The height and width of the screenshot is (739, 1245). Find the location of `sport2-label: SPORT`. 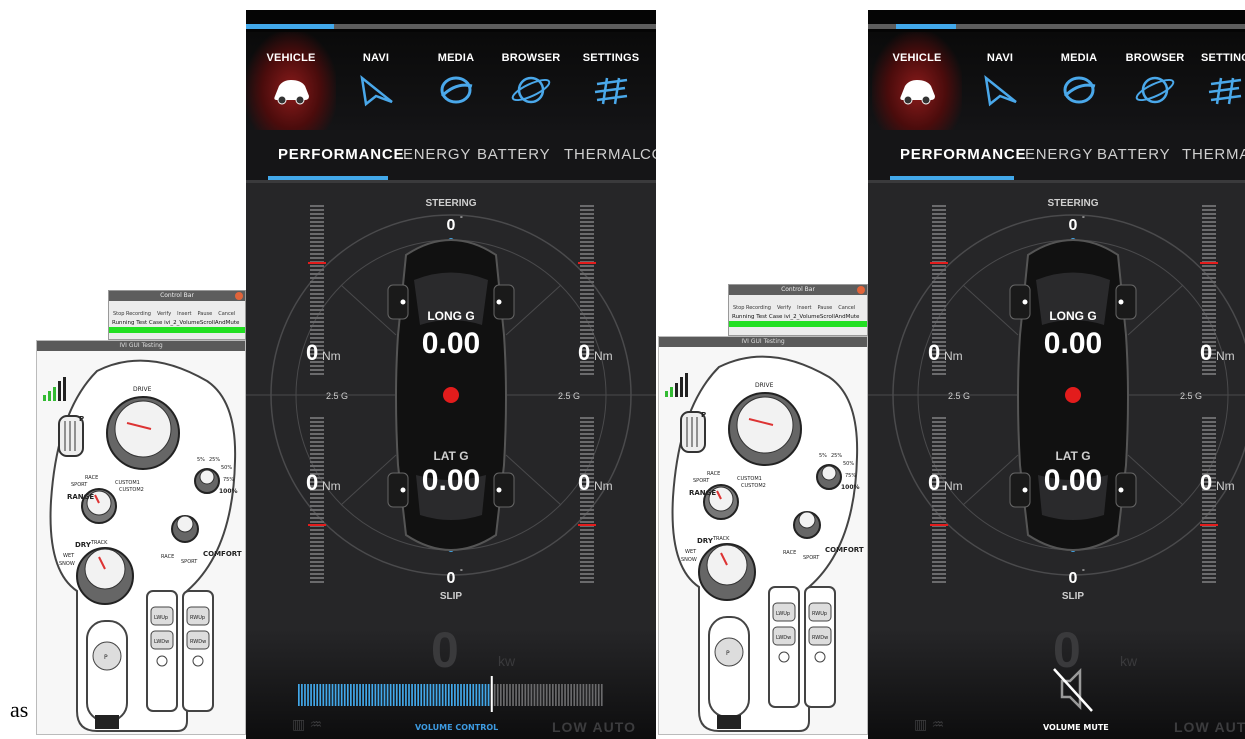

sport2-label: SPORT is located at coordinates (189, 562).